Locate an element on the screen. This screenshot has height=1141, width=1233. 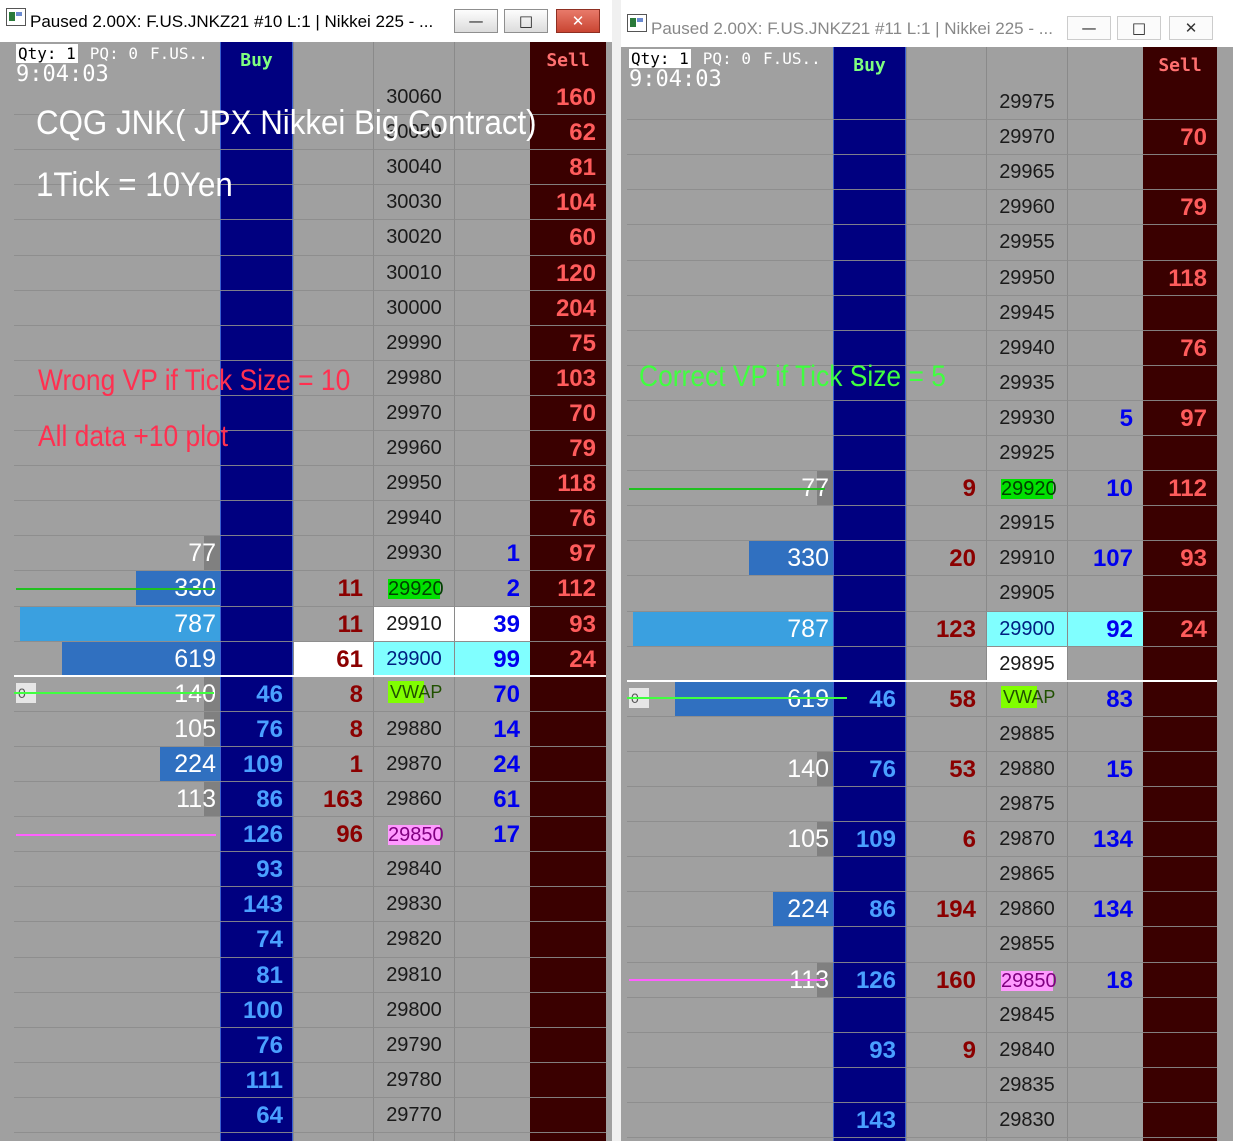
buy-size: 74 is located at coordinates (256, 939).